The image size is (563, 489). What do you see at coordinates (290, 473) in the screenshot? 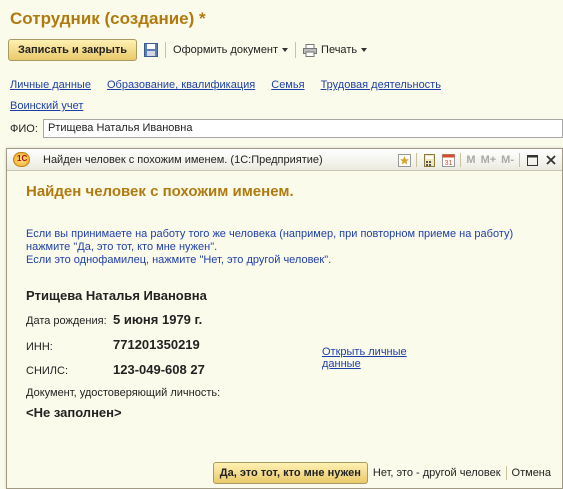
I see `yes-same-person-button: Да, это тот, кто мне нужен` at bounding box center [290, 473].